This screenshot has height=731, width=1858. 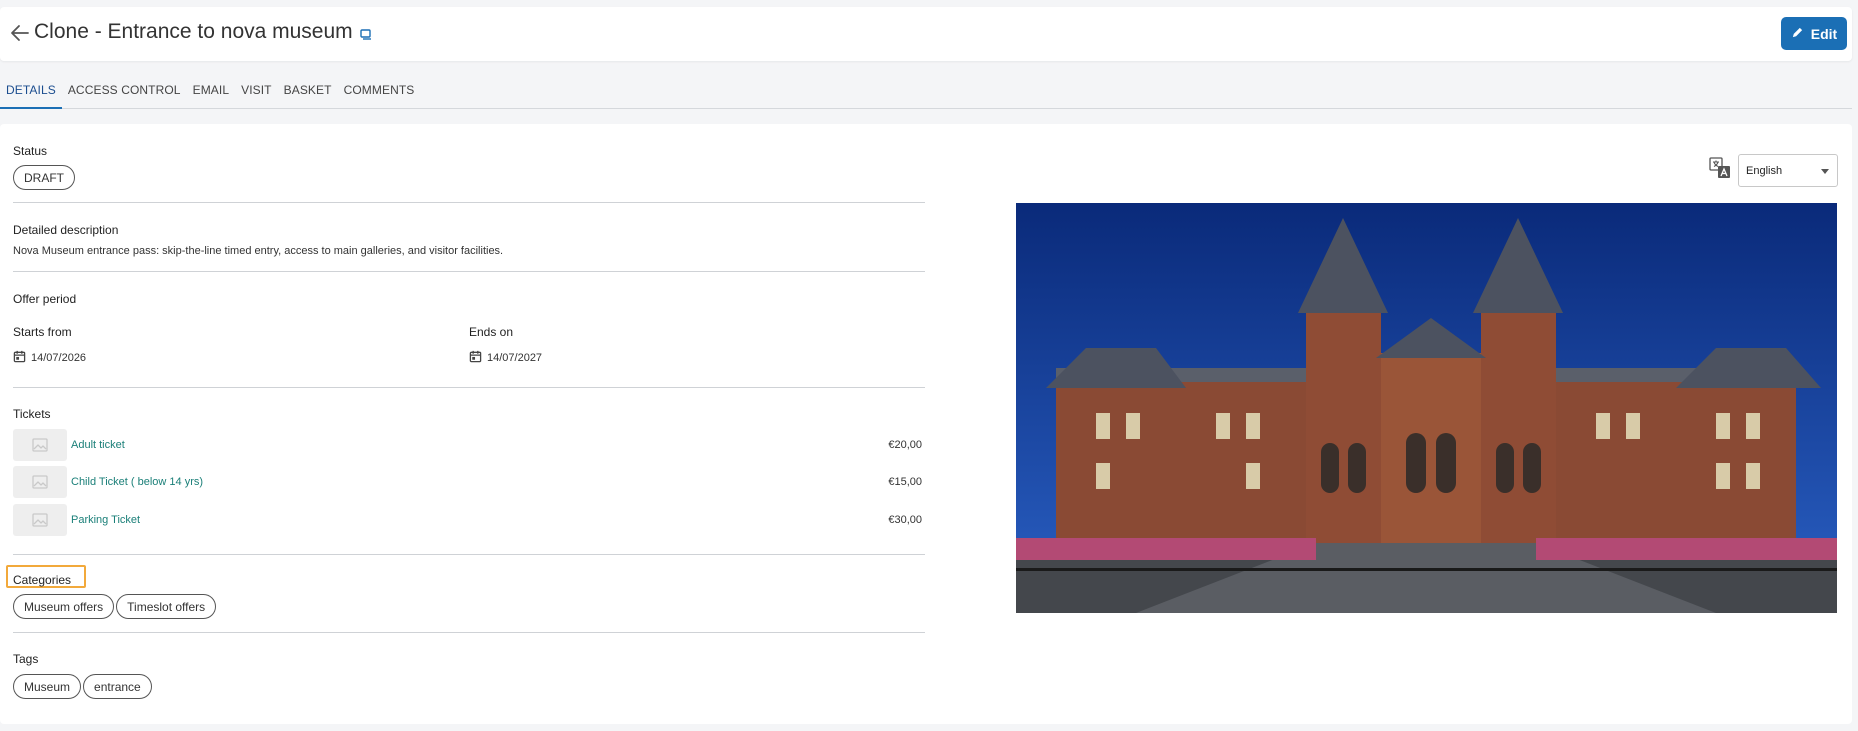 What do you see at coordinates (491, 332) in the screenshot?
I see `ends-on-label: Ends on` at bounding box center [491, 332].